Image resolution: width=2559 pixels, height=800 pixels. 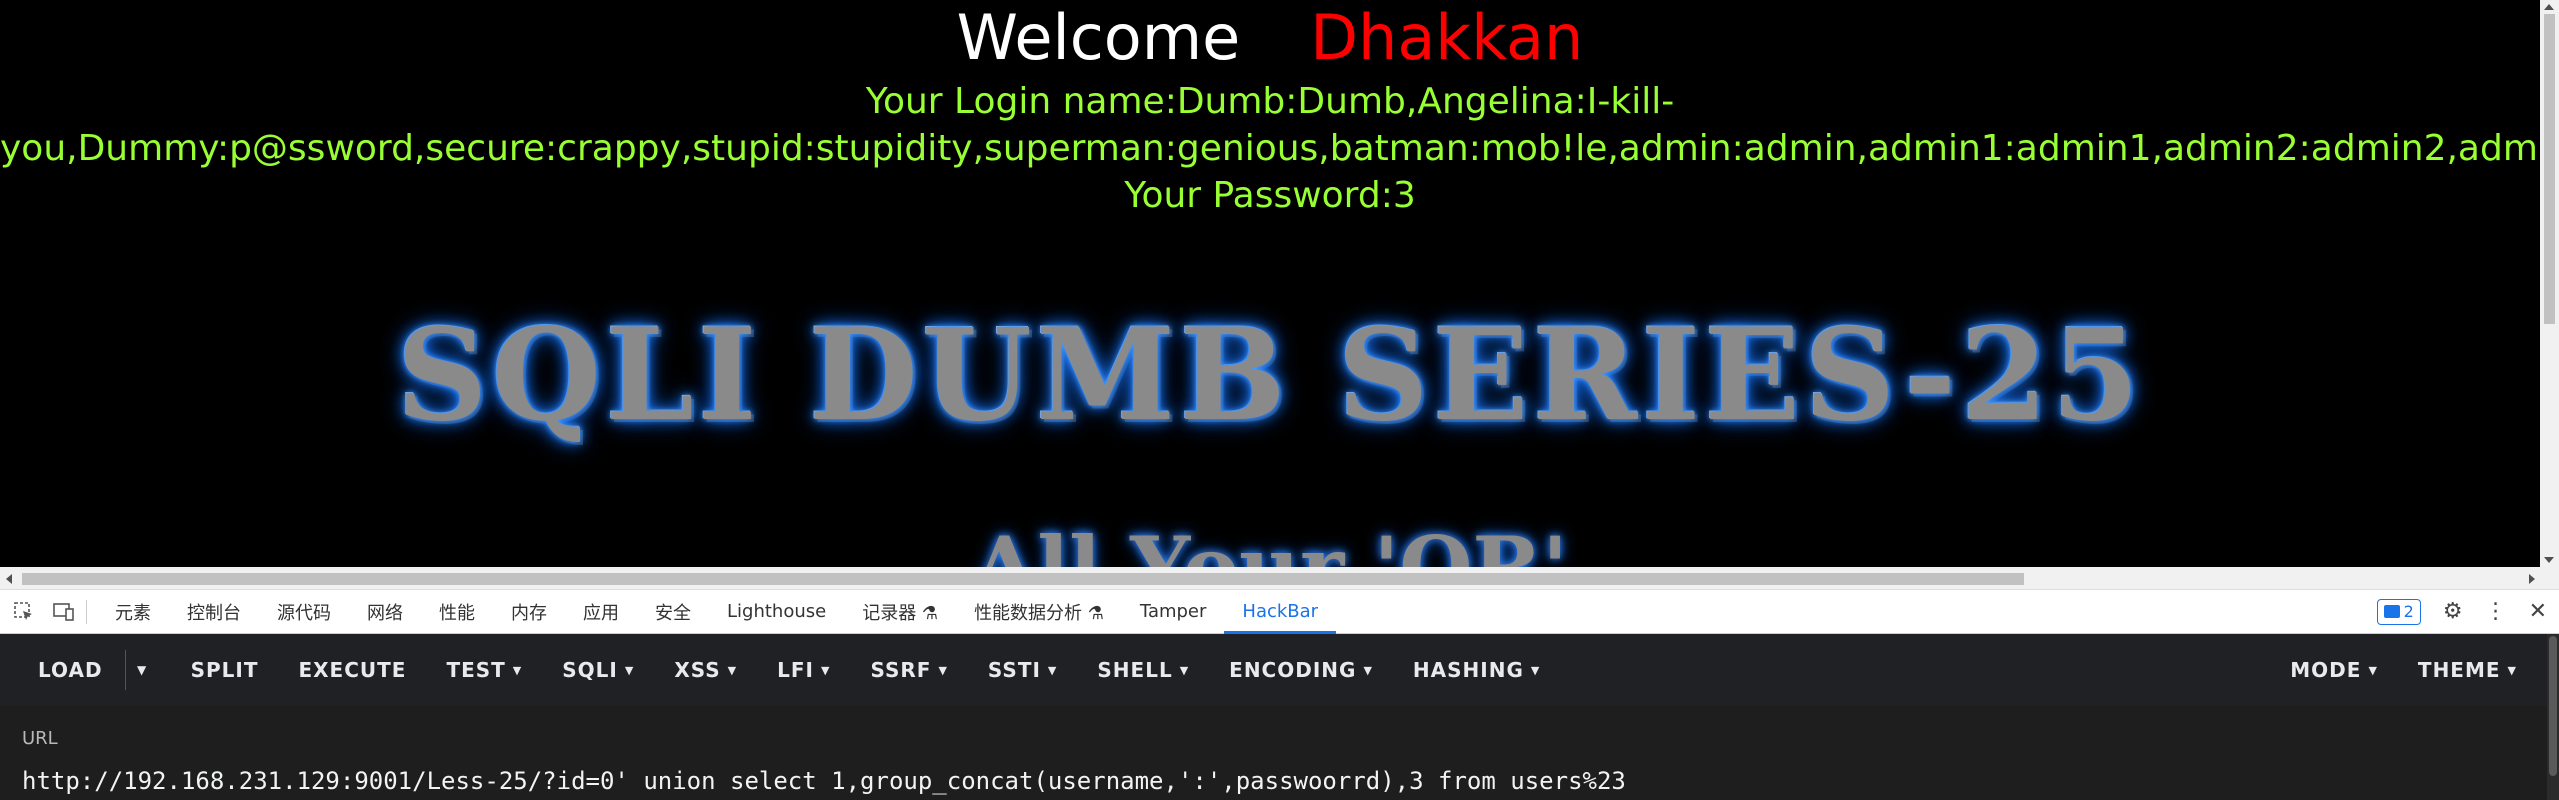 I want to click on shell-menu-button: SHELL ▼, so click(x=1143, y=670).